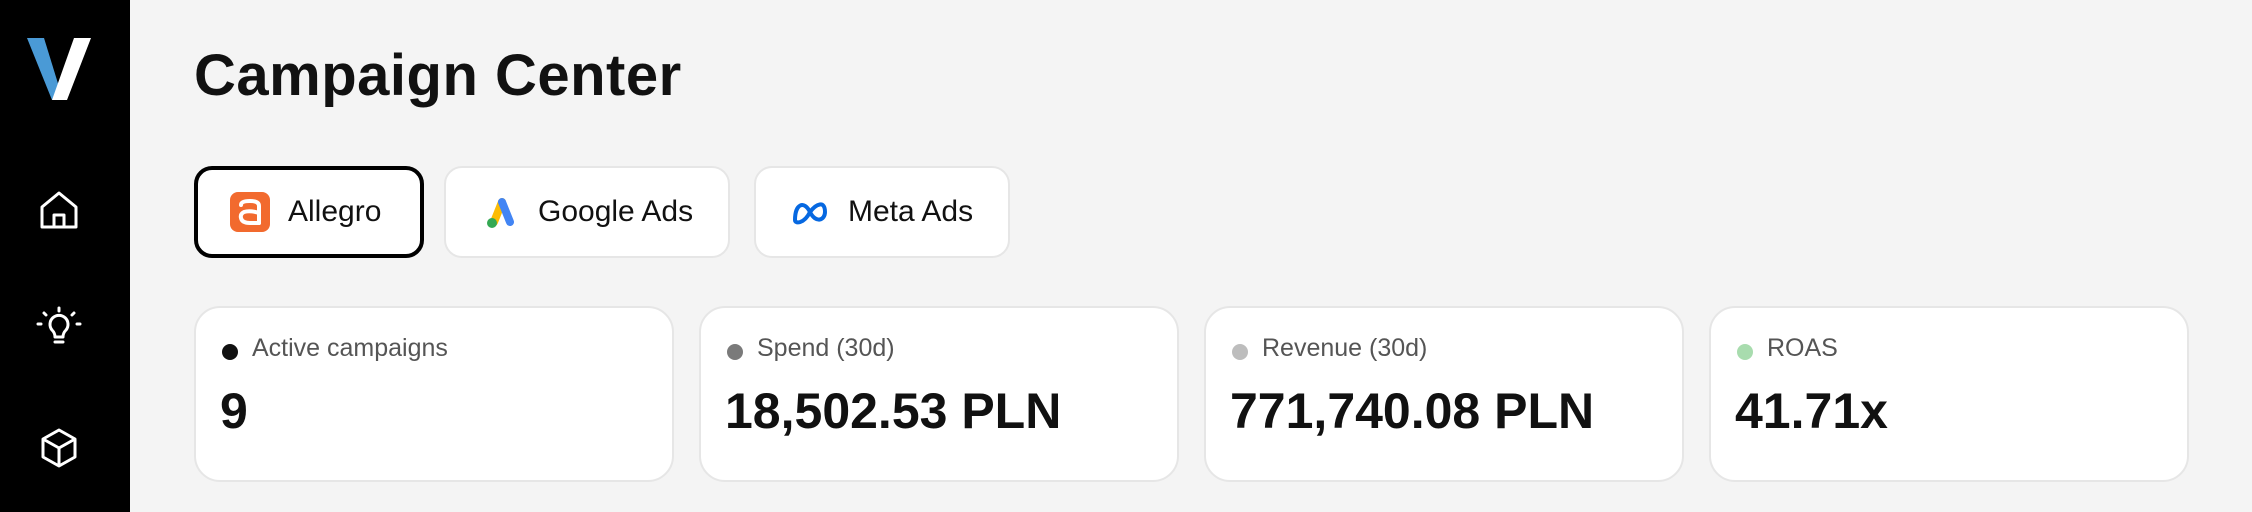  I want to click on kpi-card-revenue: Revenue (30d) 771,740.08 PLN, so click(1444, 394).